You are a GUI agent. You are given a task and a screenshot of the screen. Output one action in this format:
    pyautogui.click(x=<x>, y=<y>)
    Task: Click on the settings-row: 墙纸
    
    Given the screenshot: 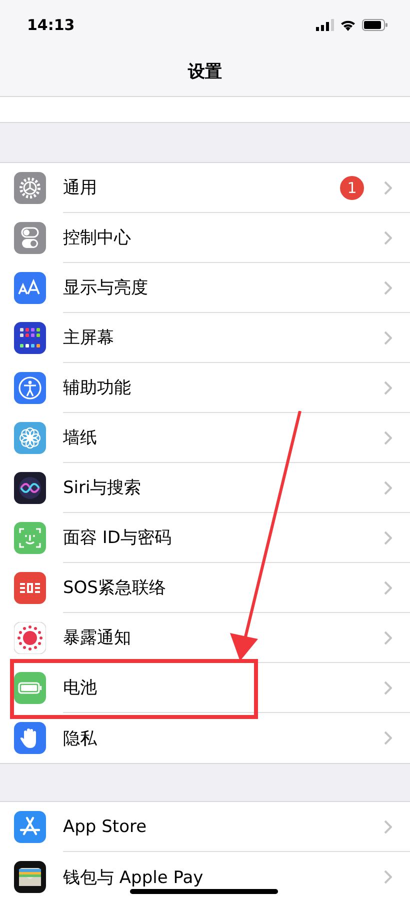 What is the action you would take?
    pyautogui.click(x=205, y=438)
    